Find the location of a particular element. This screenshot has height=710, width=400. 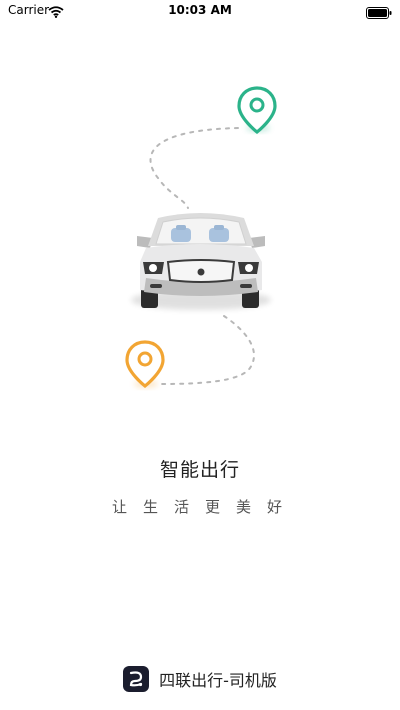

brand-footer: 四联出行-司机版 is located at coordinates (200, 679).